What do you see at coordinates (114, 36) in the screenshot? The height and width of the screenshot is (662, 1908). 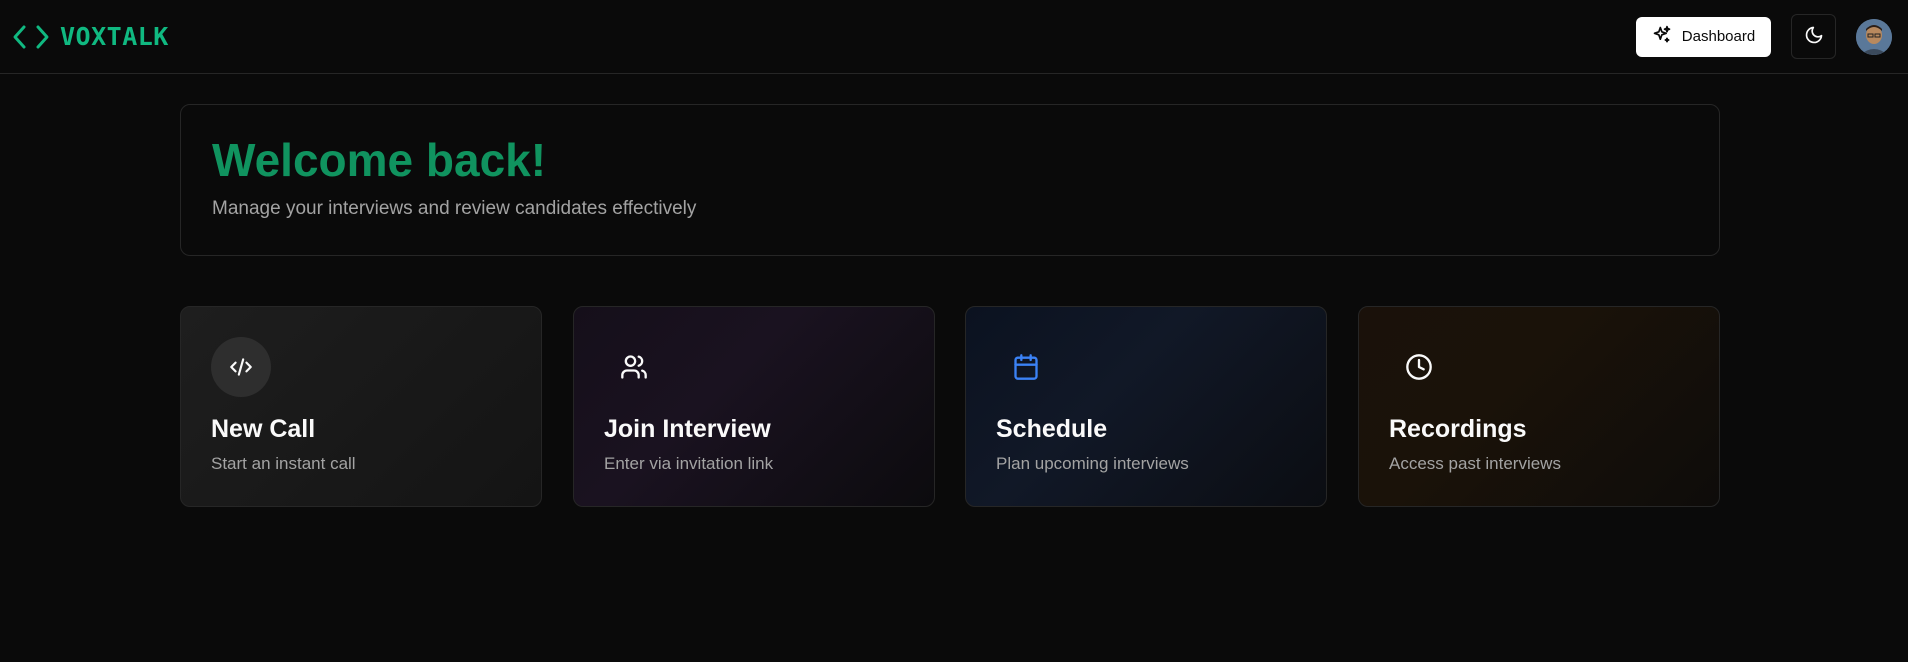 I see `logo-text: VOXTALK` at bounding box center [114, 36].